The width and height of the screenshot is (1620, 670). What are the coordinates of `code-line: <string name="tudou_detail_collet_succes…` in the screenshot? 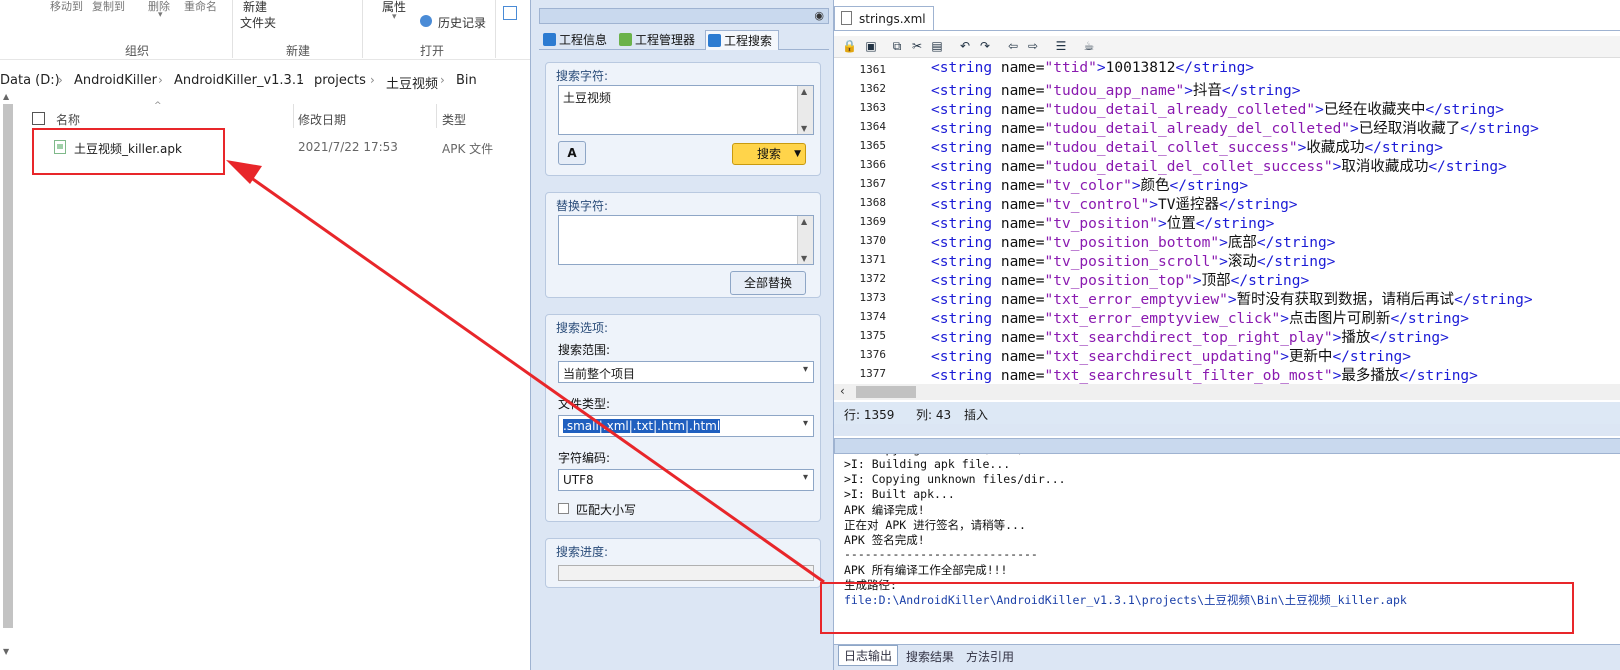 It's located at (1187, 146).